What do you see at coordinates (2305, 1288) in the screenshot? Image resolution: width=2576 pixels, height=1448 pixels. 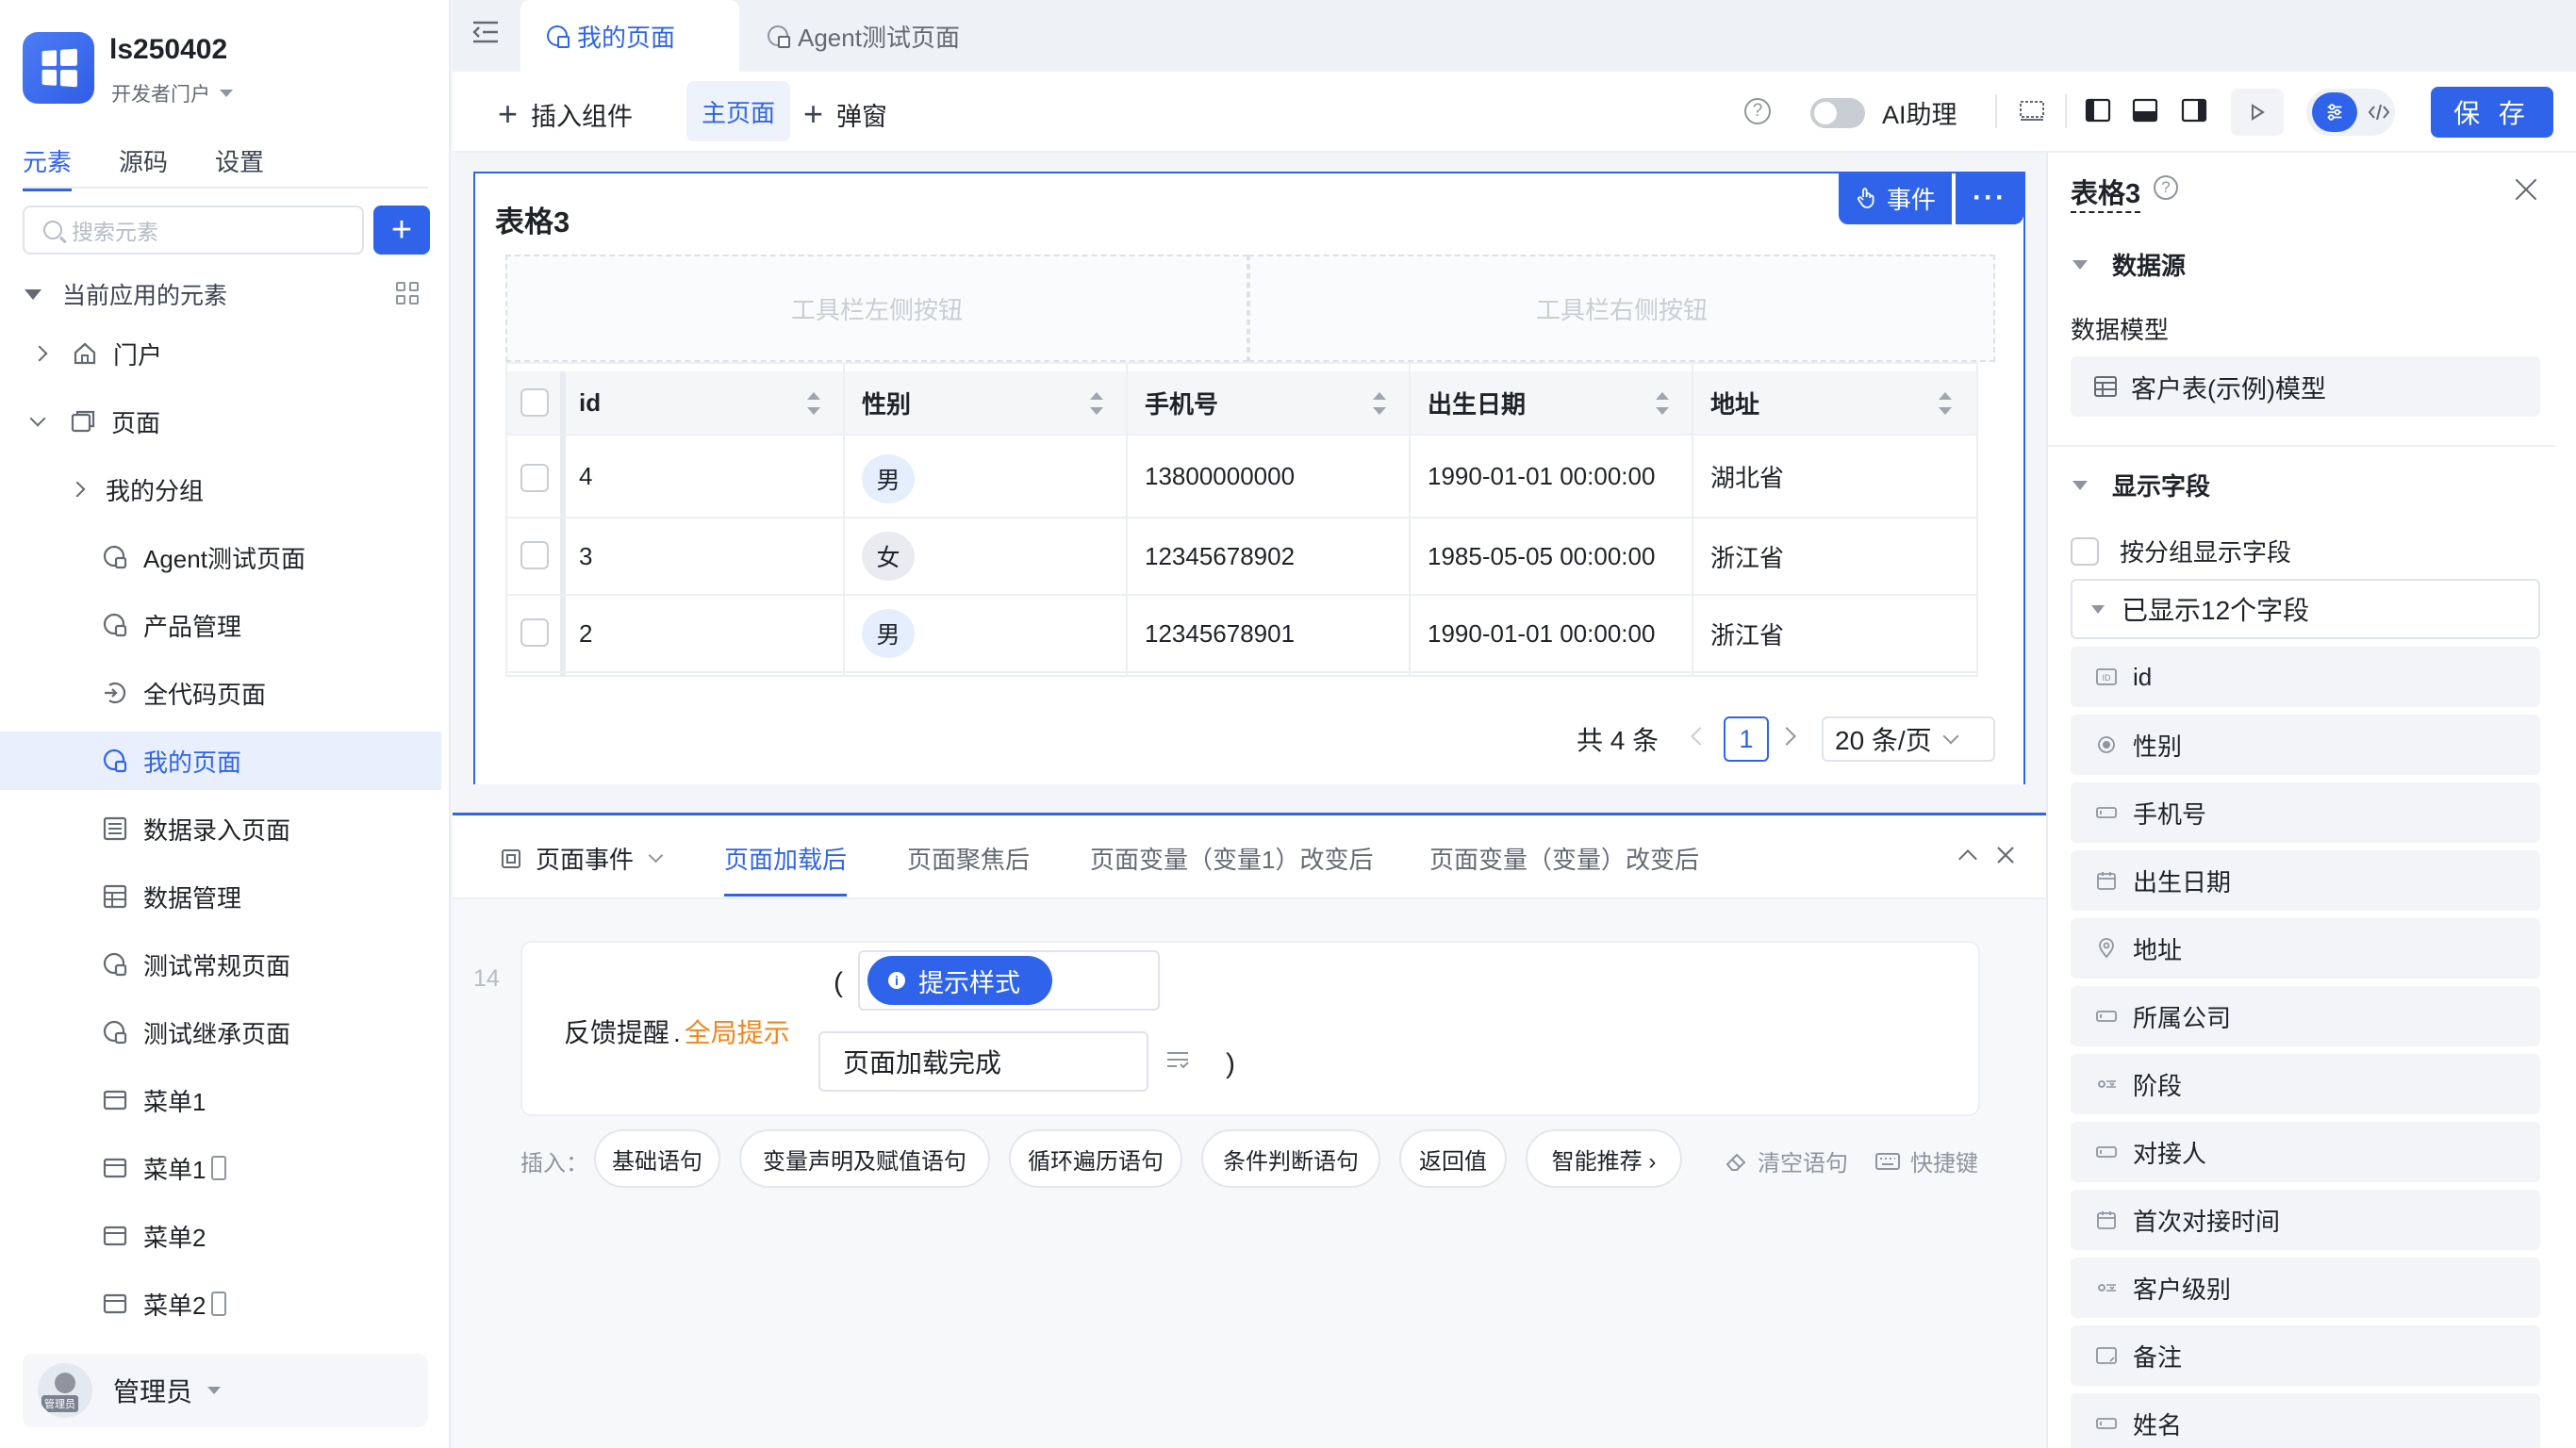 I see `field-item-customer-level: 客户级别` at bounding box center [2305, 1288].